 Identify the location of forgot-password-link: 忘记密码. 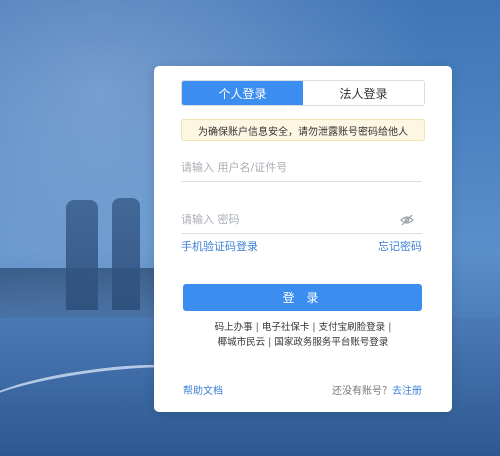
(400, 246).